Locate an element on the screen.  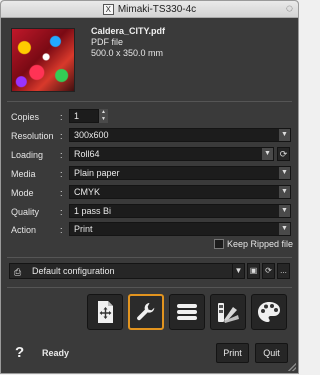
file-size: 500.0 x 350.0 mm is located at coordinates (127, 53).